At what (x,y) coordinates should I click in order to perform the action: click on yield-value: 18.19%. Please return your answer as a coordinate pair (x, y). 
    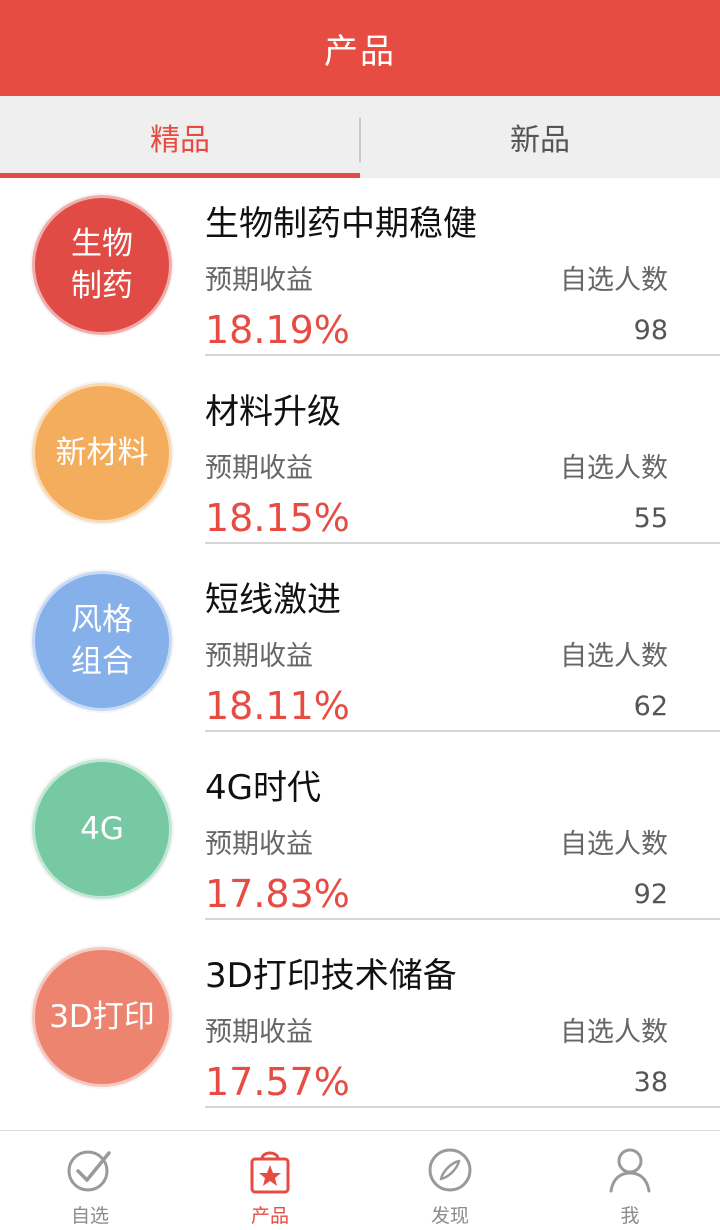
    Looking at the image, I should click on (277, 330).